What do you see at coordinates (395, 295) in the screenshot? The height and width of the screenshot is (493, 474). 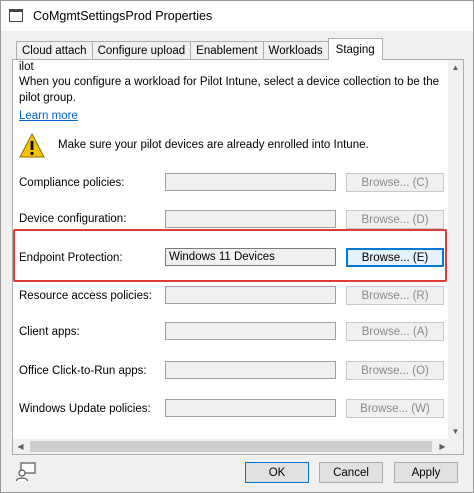 I see `resource-access-browse-button: Browse... (R)` at bounding box center [395, 295].